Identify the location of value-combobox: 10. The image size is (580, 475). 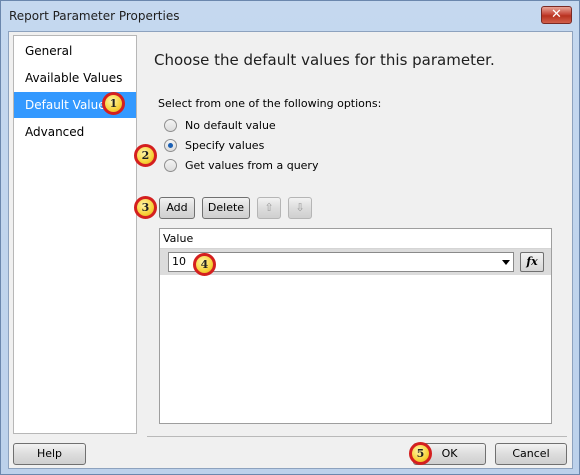
(341, 262).